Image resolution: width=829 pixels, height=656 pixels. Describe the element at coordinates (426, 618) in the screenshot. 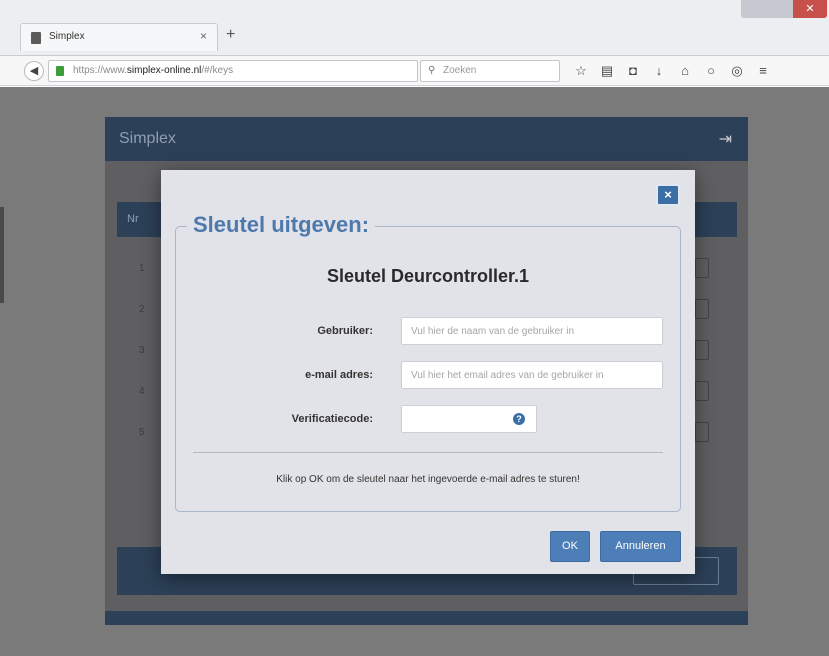

I see `app-bottom-bar` at that location.